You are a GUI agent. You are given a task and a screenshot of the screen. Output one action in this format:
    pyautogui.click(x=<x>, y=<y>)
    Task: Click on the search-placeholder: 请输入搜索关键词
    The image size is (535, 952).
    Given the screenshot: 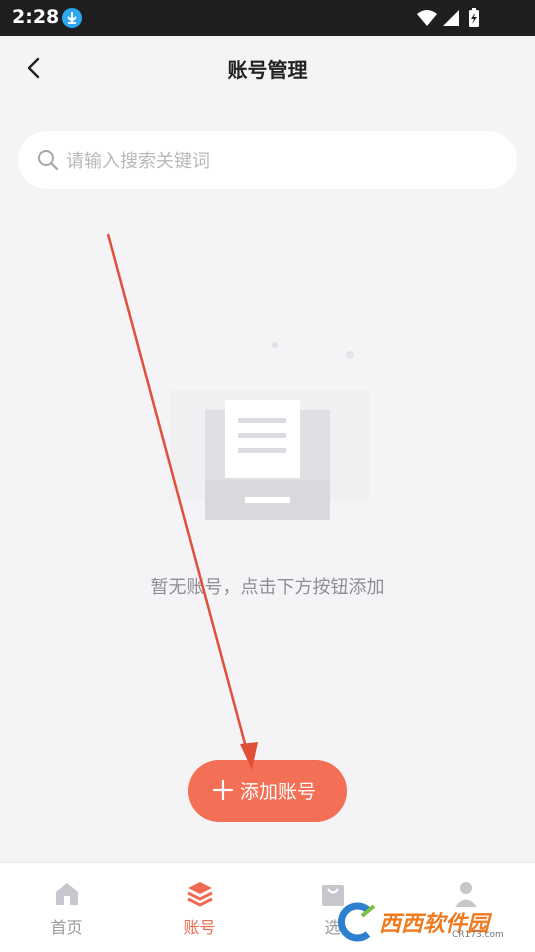 What is the action you would take?
    pyautogui.click(x=138, y=161)
    